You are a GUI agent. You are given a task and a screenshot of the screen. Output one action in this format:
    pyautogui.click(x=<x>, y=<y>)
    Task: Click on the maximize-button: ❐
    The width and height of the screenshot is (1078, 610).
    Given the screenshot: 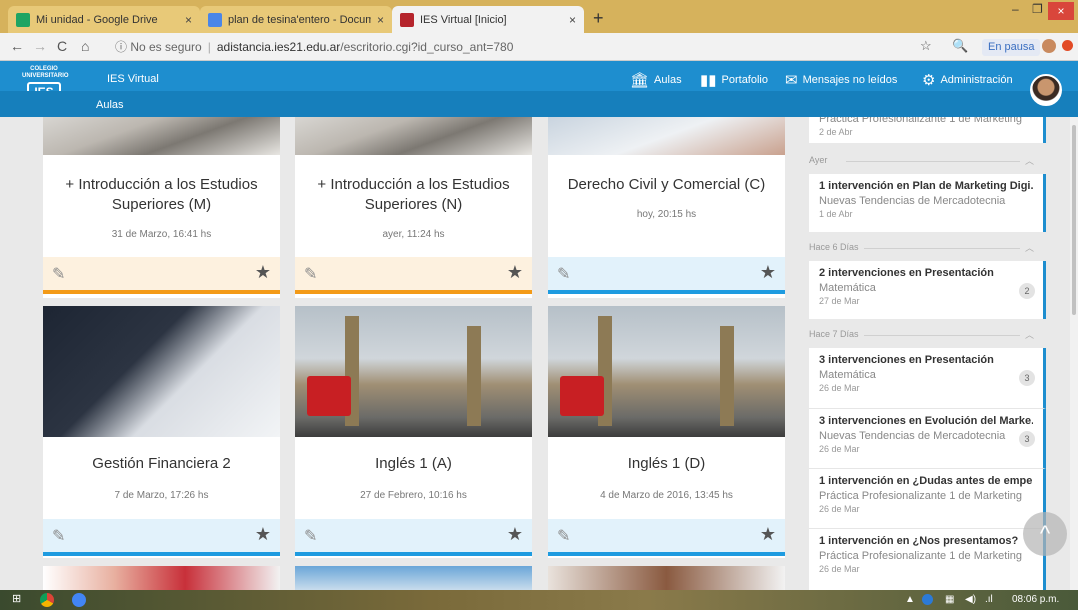 What is the action you would take?
    pyautogui.click(x=1037, y=9)
    